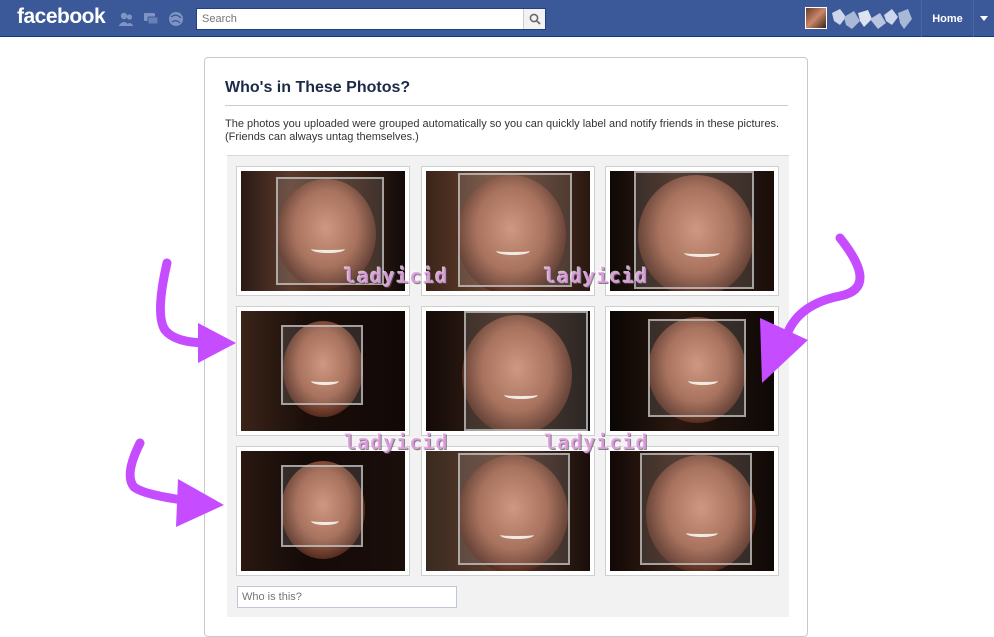 Image resolution: width=994 pixels, height=637 pixels. What do you see at coordinates (816, 18) in the screenshot?
I see `avatar` at bounding box center [816, 18].